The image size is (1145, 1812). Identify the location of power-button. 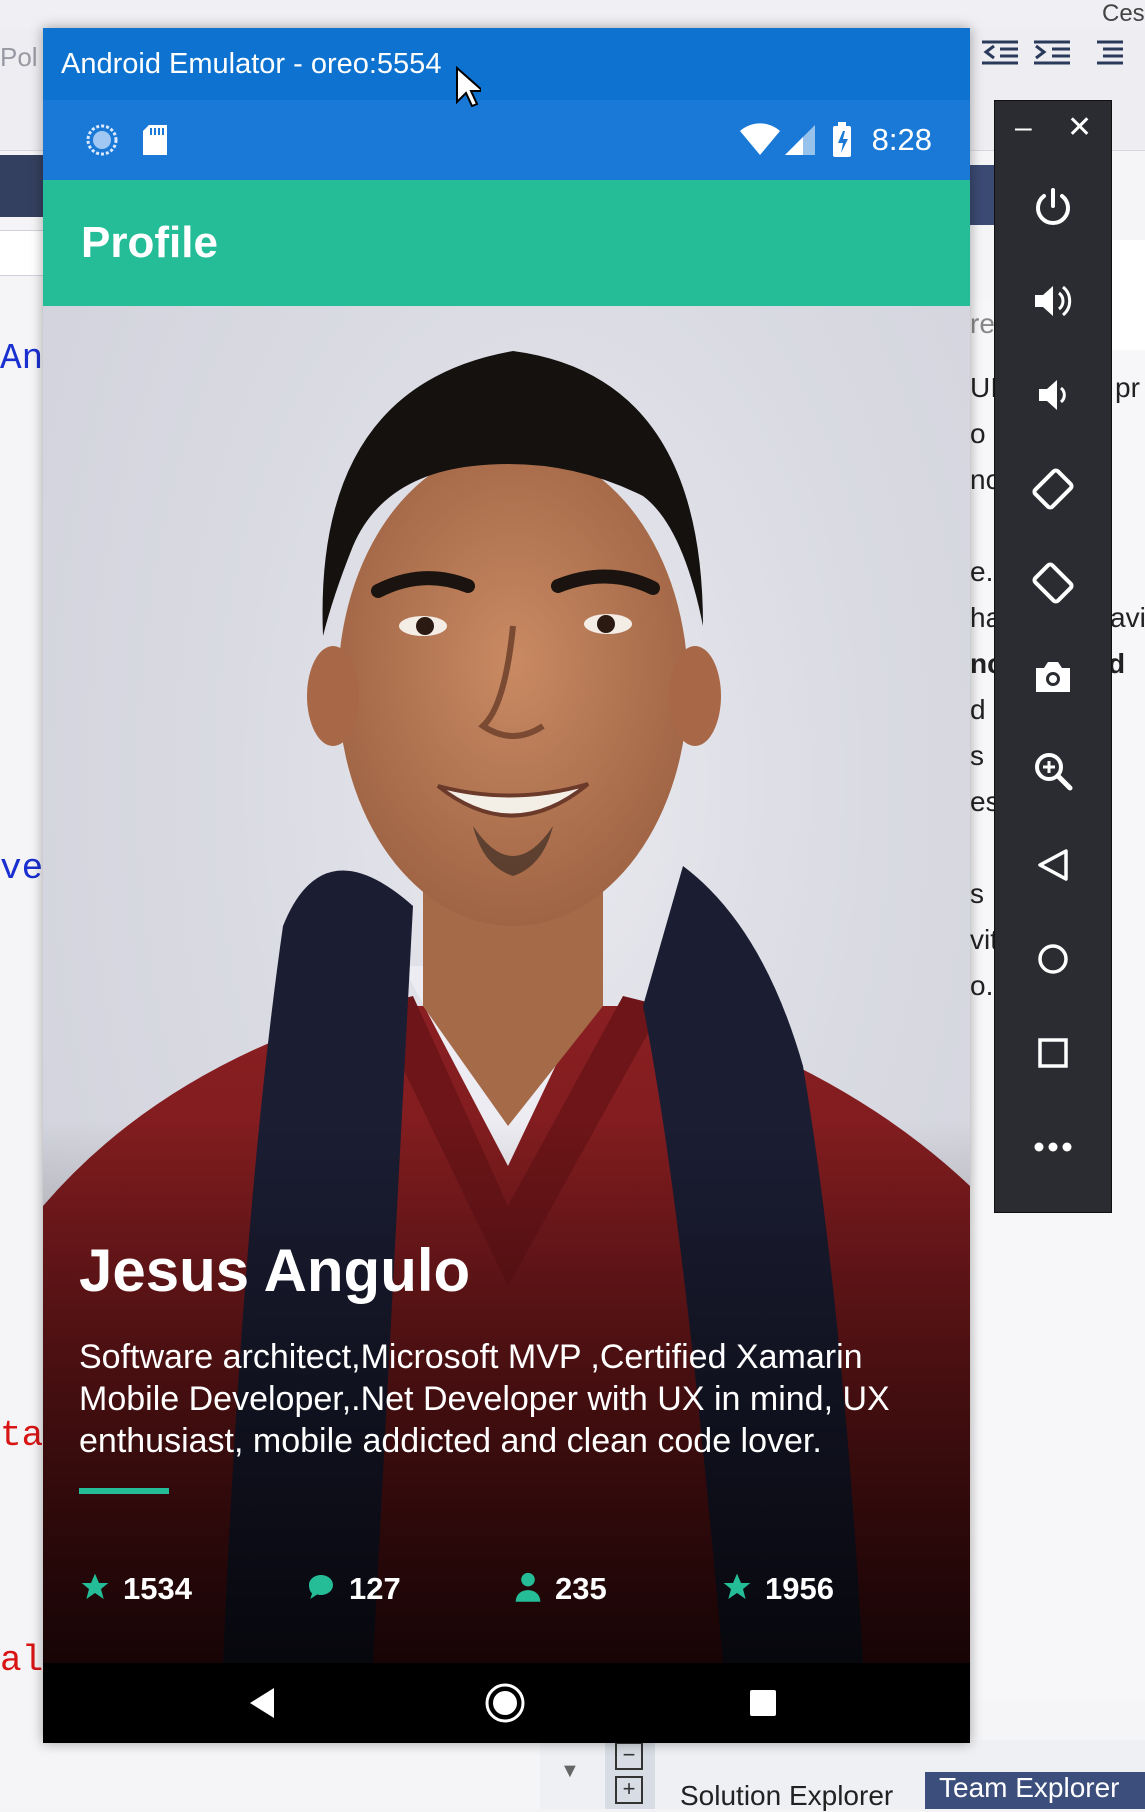
(1053, 209).